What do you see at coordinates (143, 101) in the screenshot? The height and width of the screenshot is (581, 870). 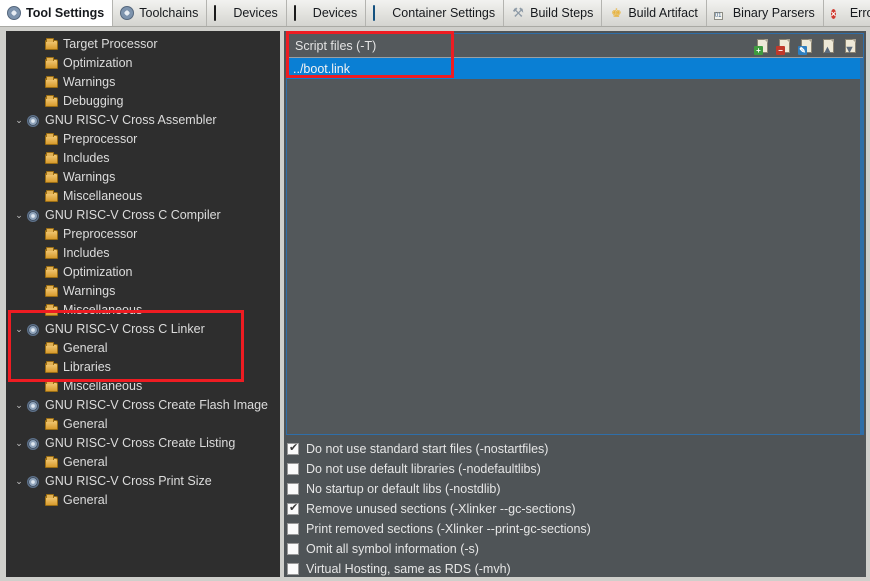 I see `tree-item-debugging: Debugging` at bounding box center [143, 101].